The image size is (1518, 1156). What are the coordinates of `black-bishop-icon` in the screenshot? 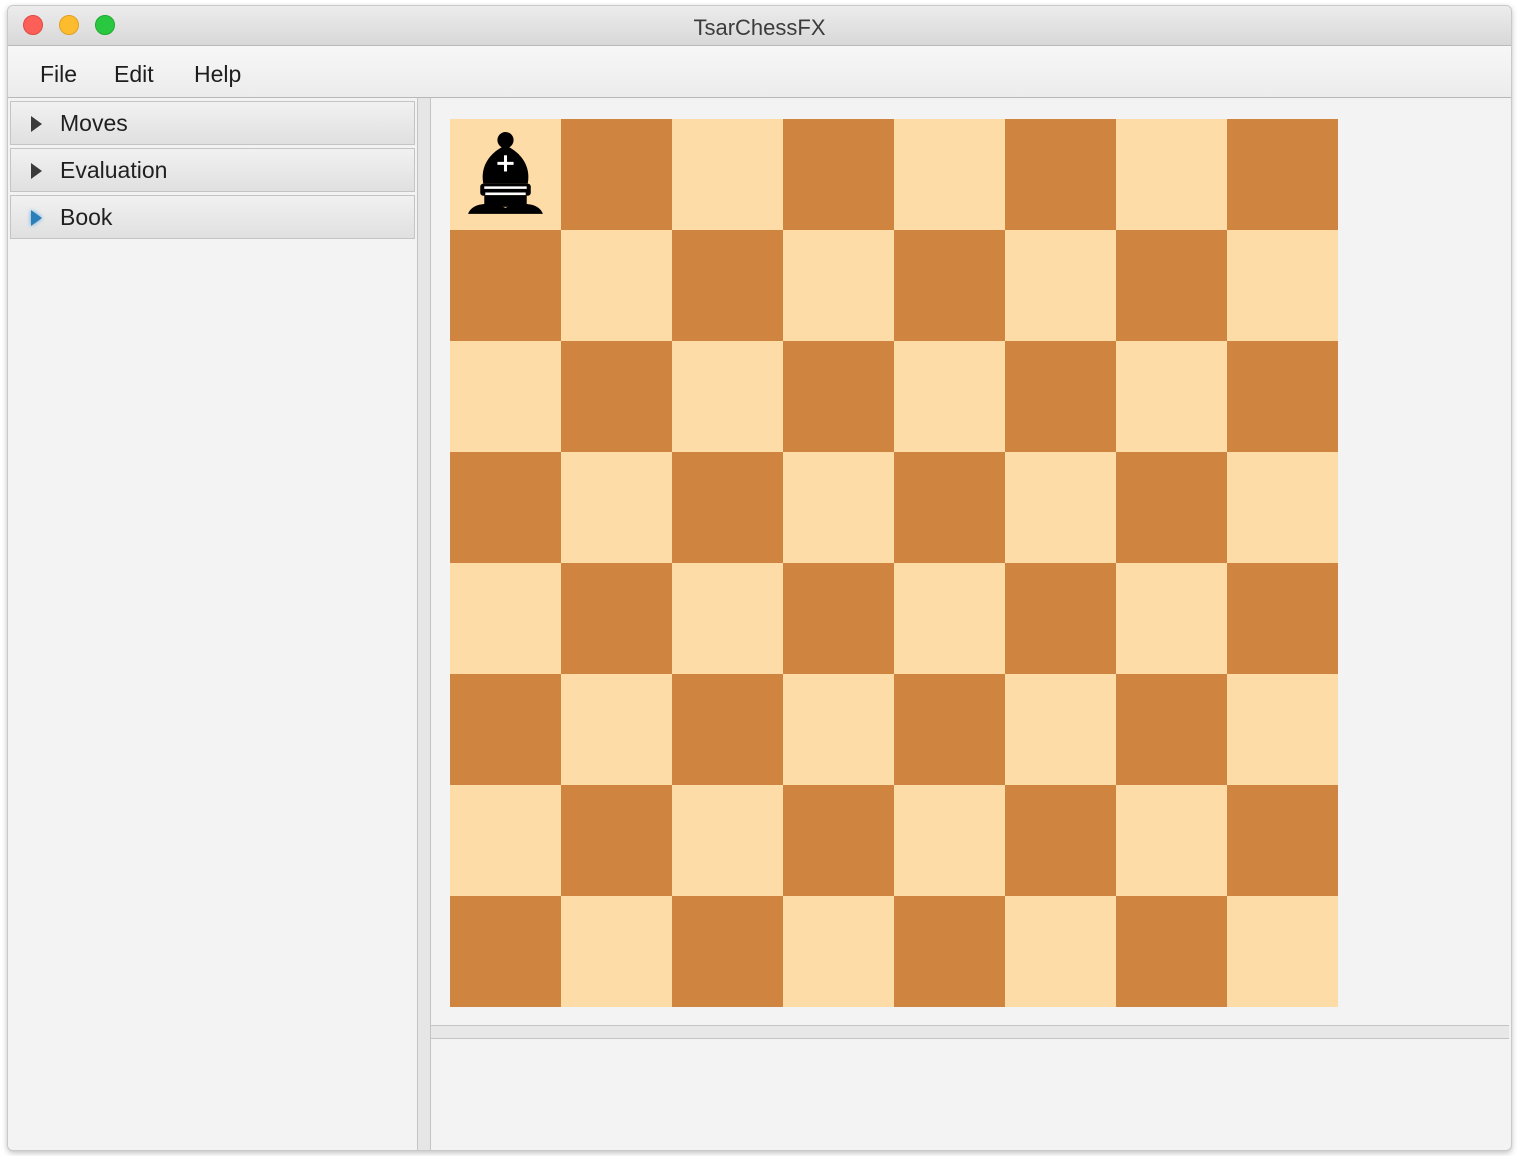 It's located at (505, 174).